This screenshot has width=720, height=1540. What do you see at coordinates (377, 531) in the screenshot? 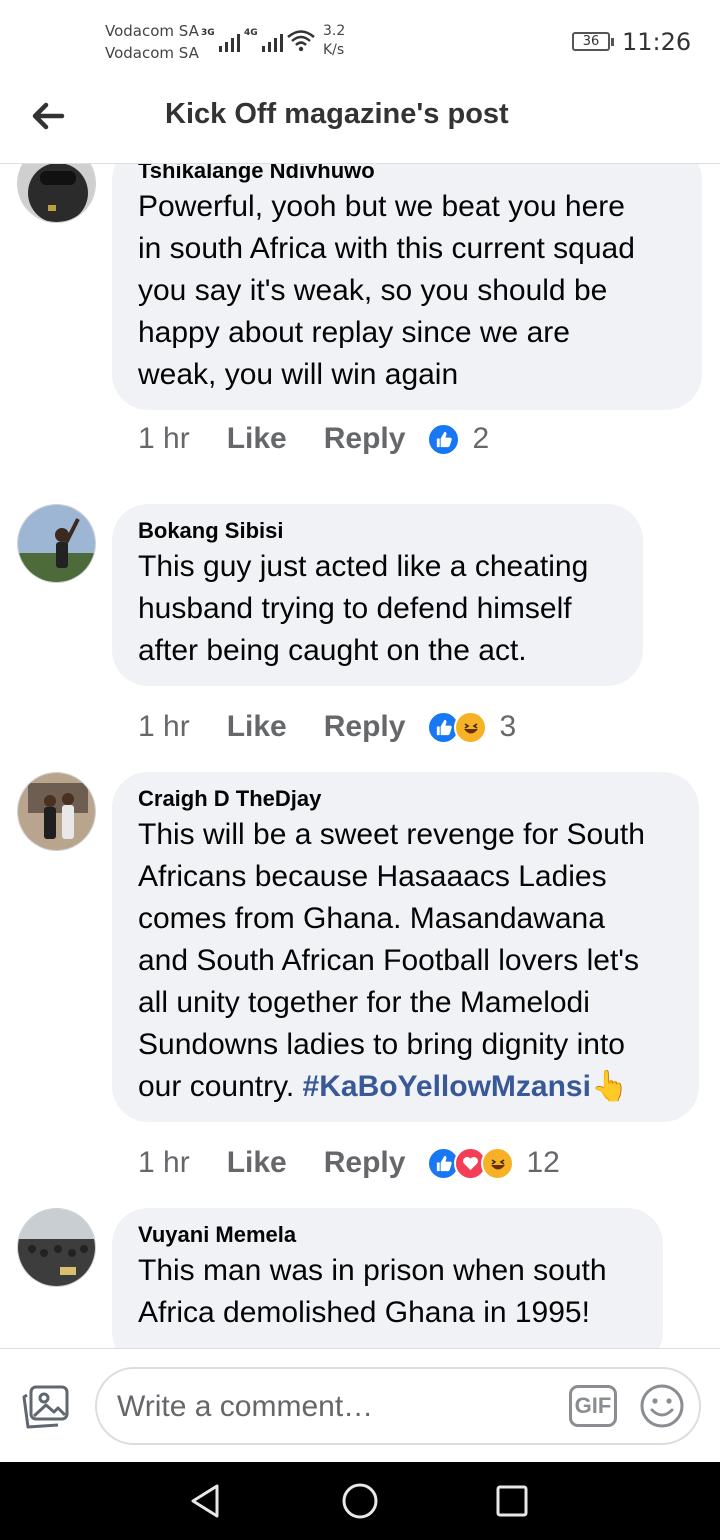
I see `comment-author: Bokang Sibisi` at bounding box center [377, 531].